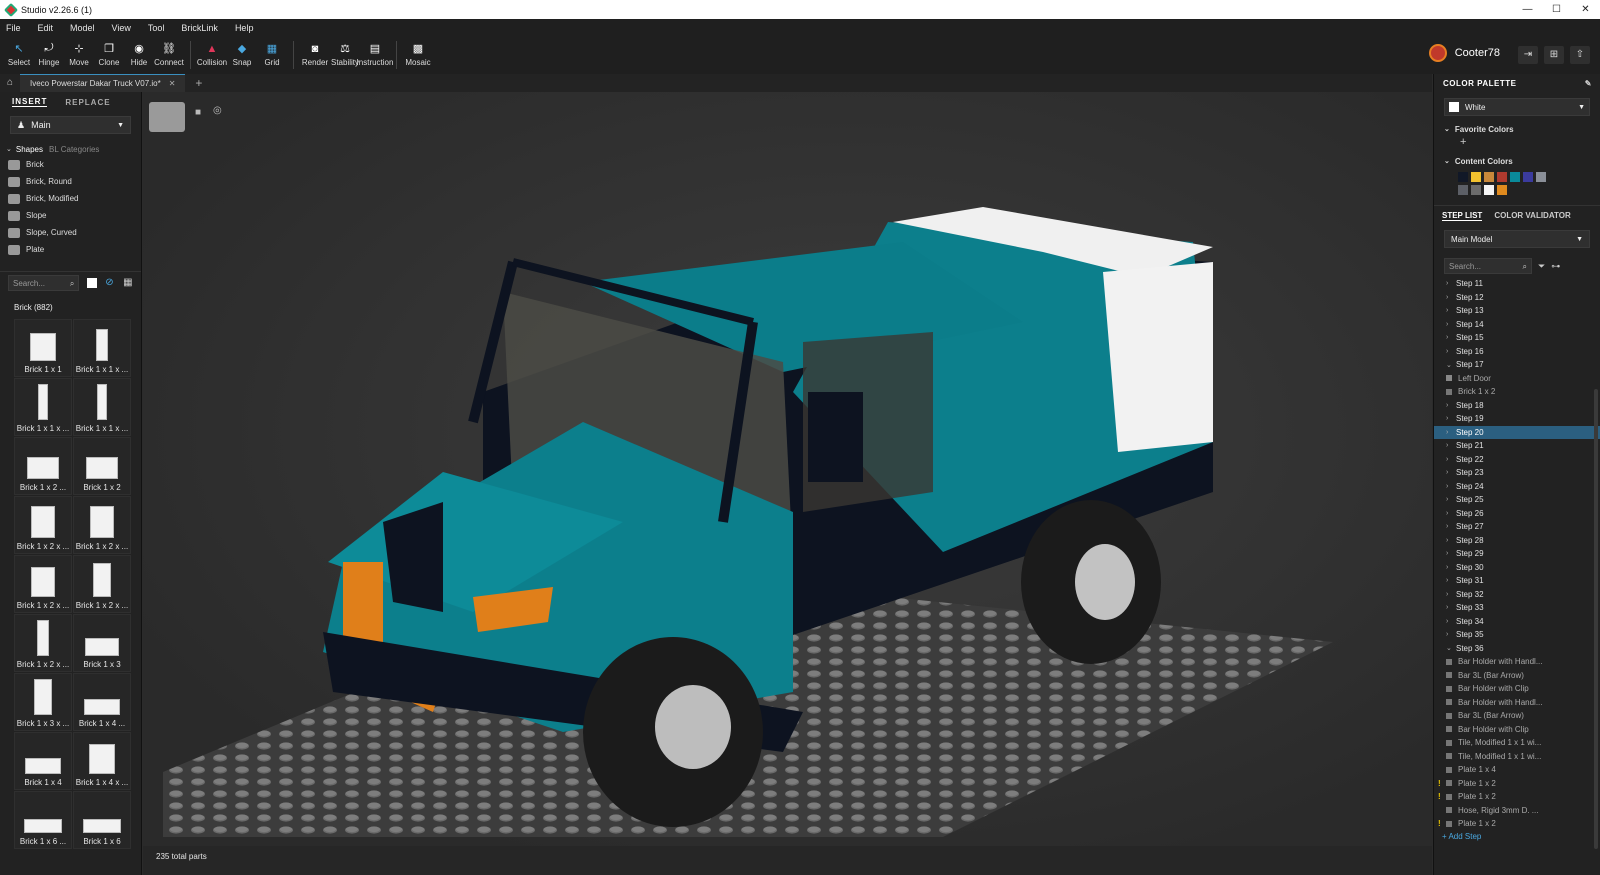  What do you see at coordinates (1517, 161) in the screenshot?
I see `content-colors-header: ⌄ Content Colors` at bounding box center [1517, 161].